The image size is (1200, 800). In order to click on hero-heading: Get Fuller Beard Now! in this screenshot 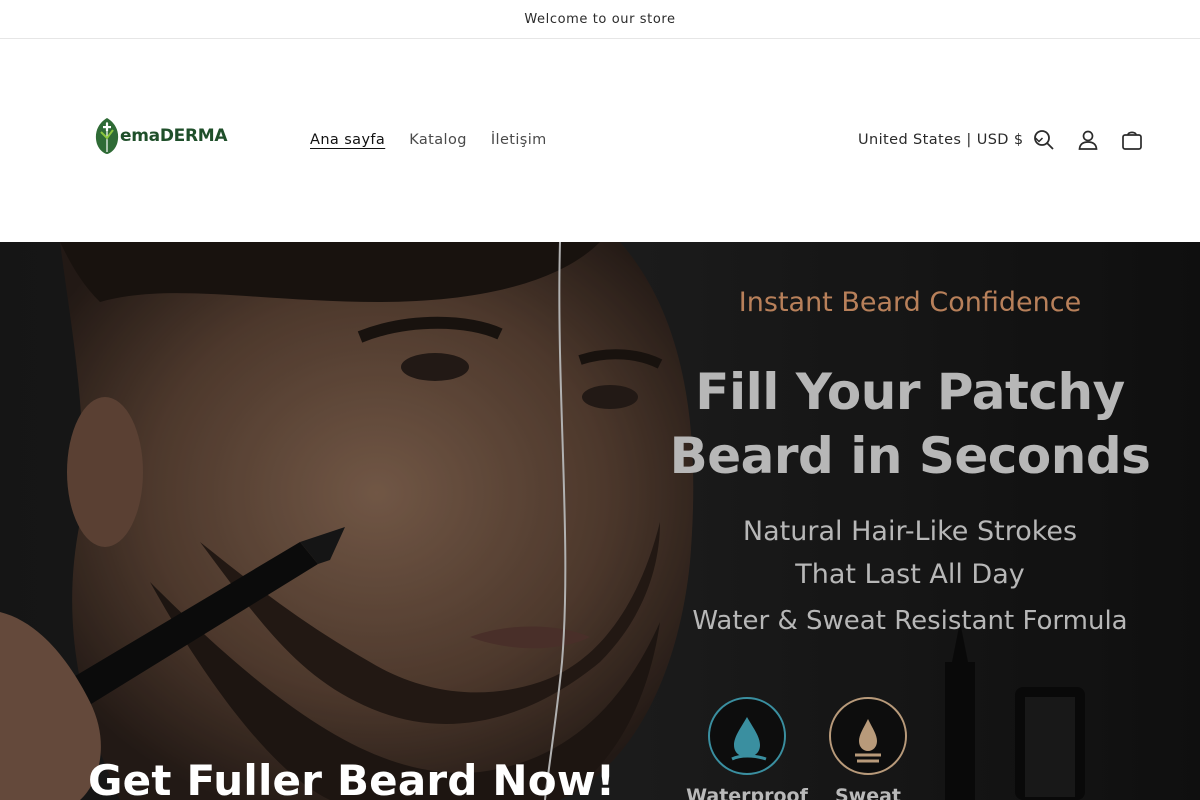, I will do `click(352, 778)`.